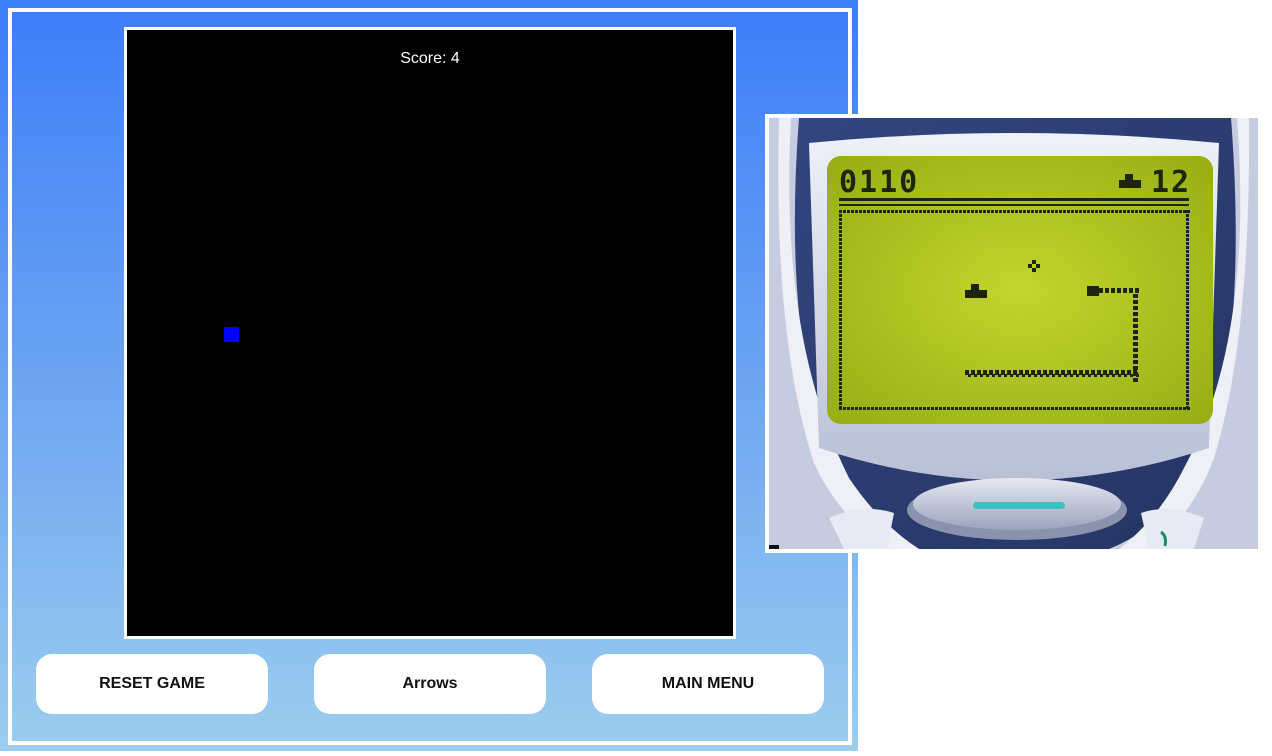  What do you see at coordinates (430, 58) in the screenshot?
I see `score-label: Score: 4` at bounding box center [430, 58].